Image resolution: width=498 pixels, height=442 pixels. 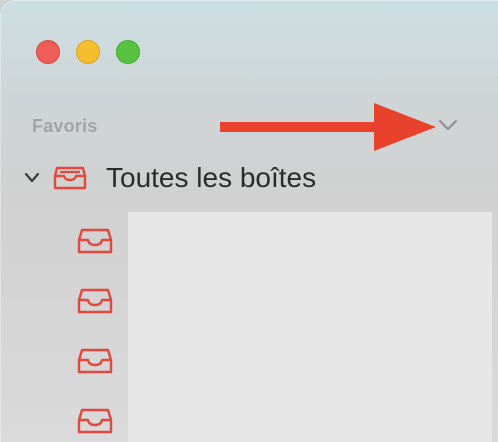 I want to click on minimize-button, so click(x=88, y=52).